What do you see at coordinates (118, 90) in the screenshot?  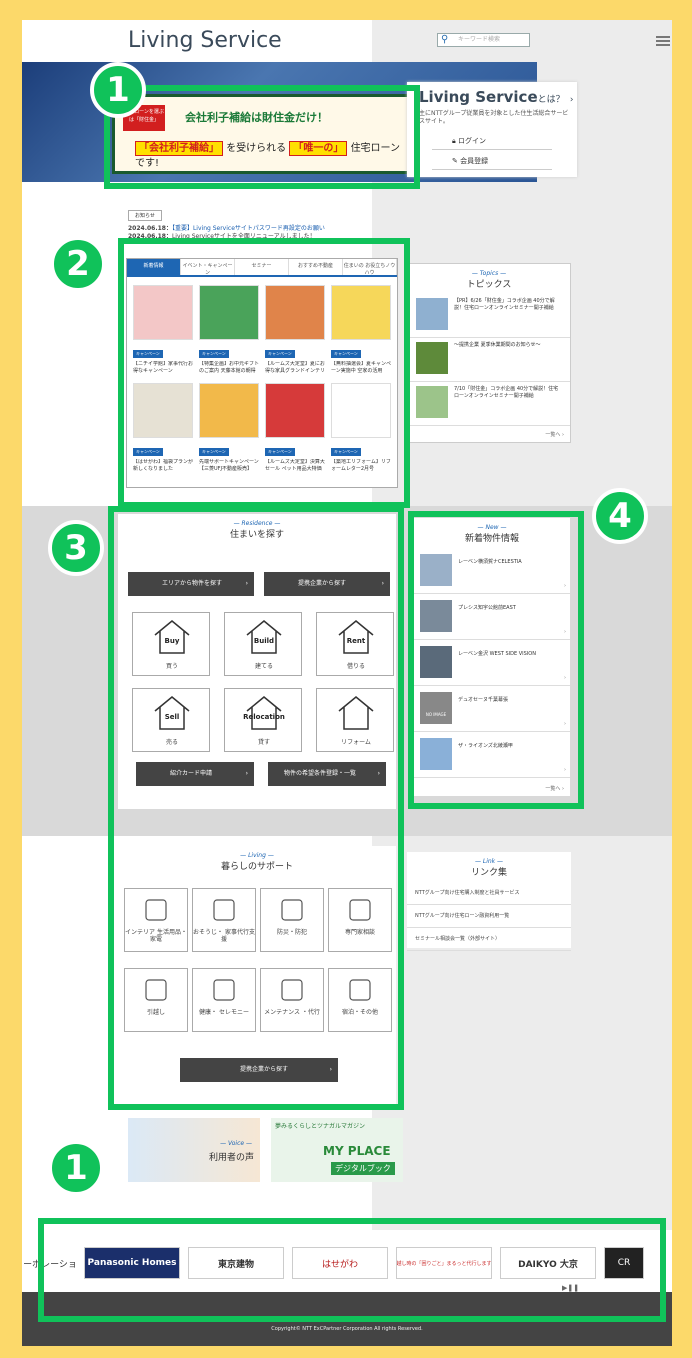 I see `marker-1: 1` at bounding box center [118, 90].